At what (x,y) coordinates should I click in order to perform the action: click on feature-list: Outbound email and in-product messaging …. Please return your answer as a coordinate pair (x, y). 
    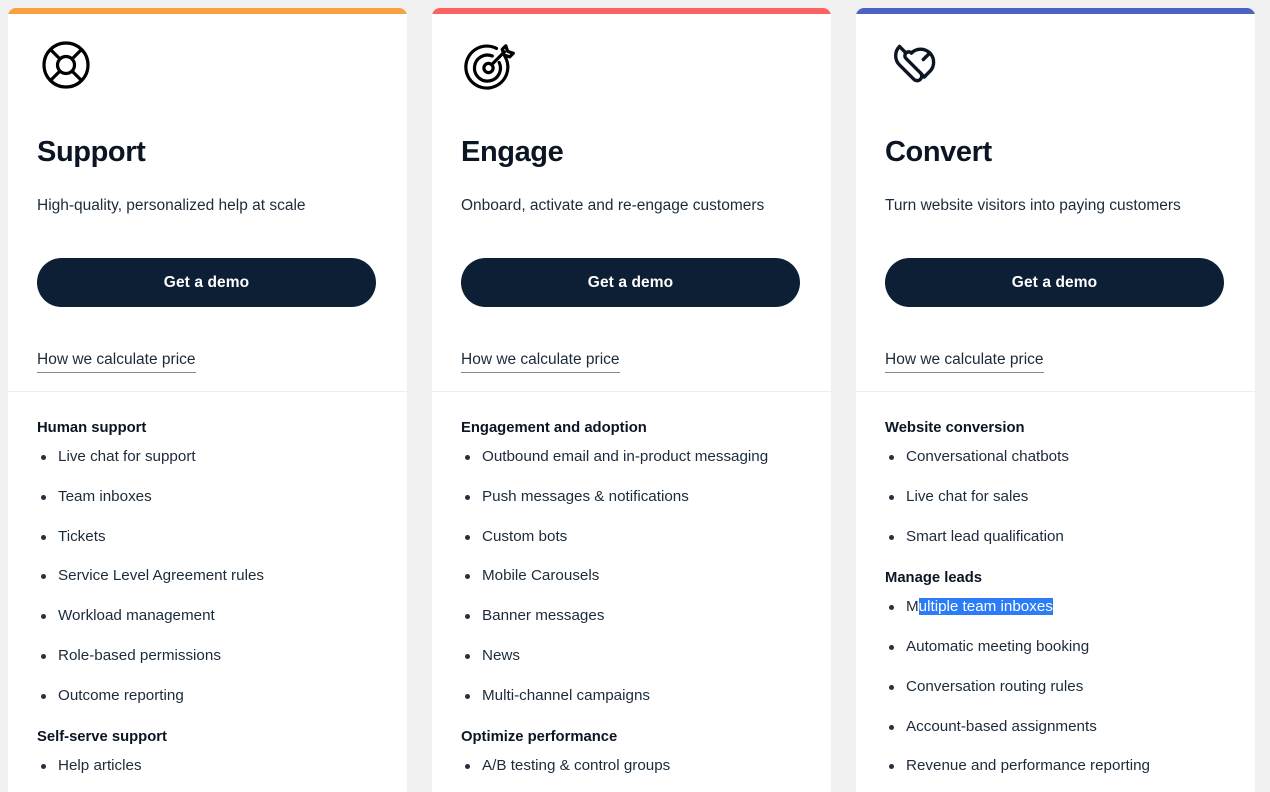
    Looking at the image, I should click on (631, 576).